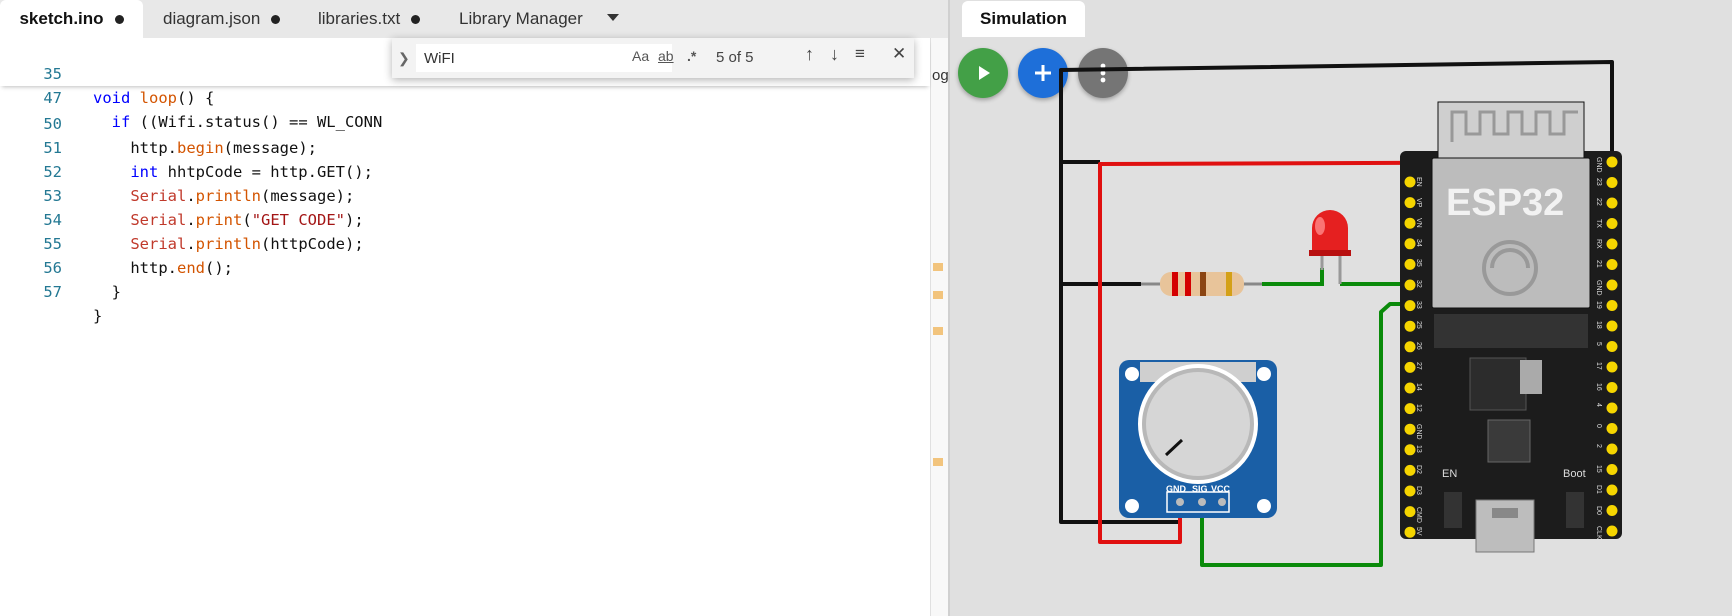 The image size is (1732, 616). What do you see at coordinates (1330, 247) in the screenshot?
I see `red-led` at bounding box center [1330, 247].